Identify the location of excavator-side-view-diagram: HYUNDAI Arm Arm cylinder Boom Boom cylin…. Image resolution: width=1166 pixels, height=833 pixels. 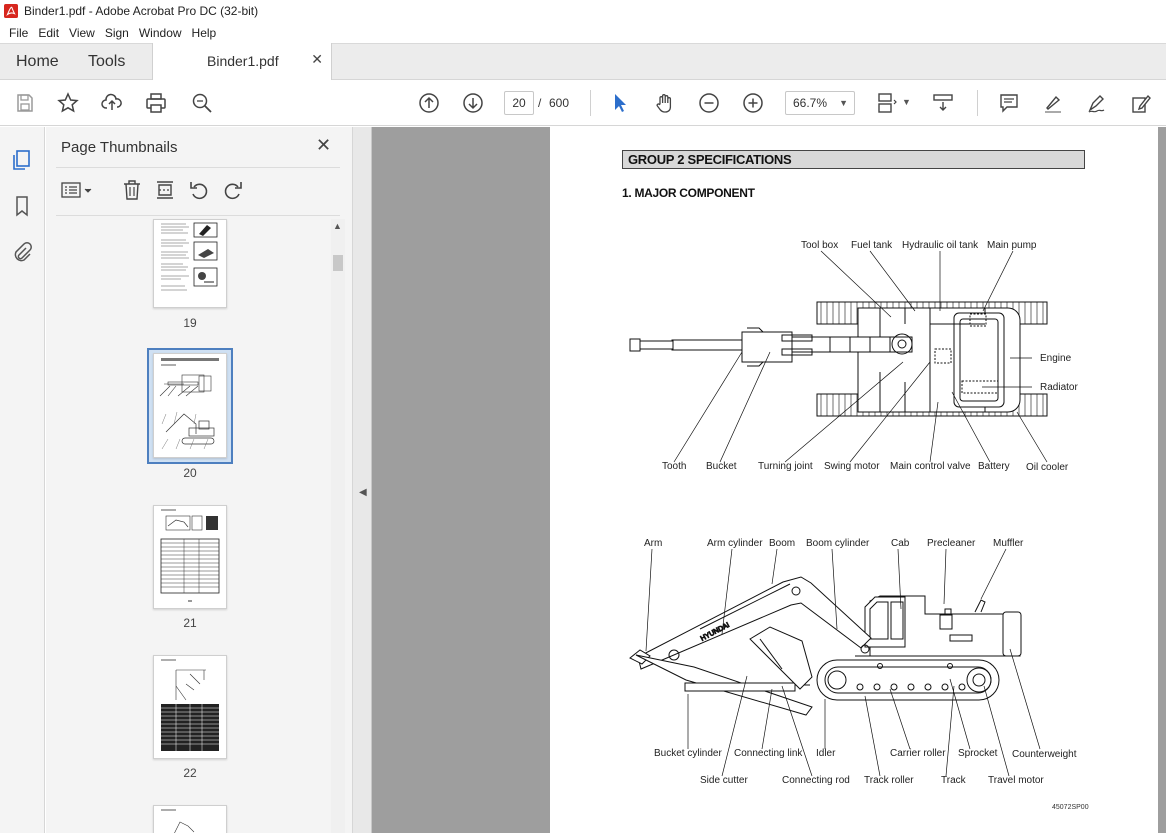
(853, 662).